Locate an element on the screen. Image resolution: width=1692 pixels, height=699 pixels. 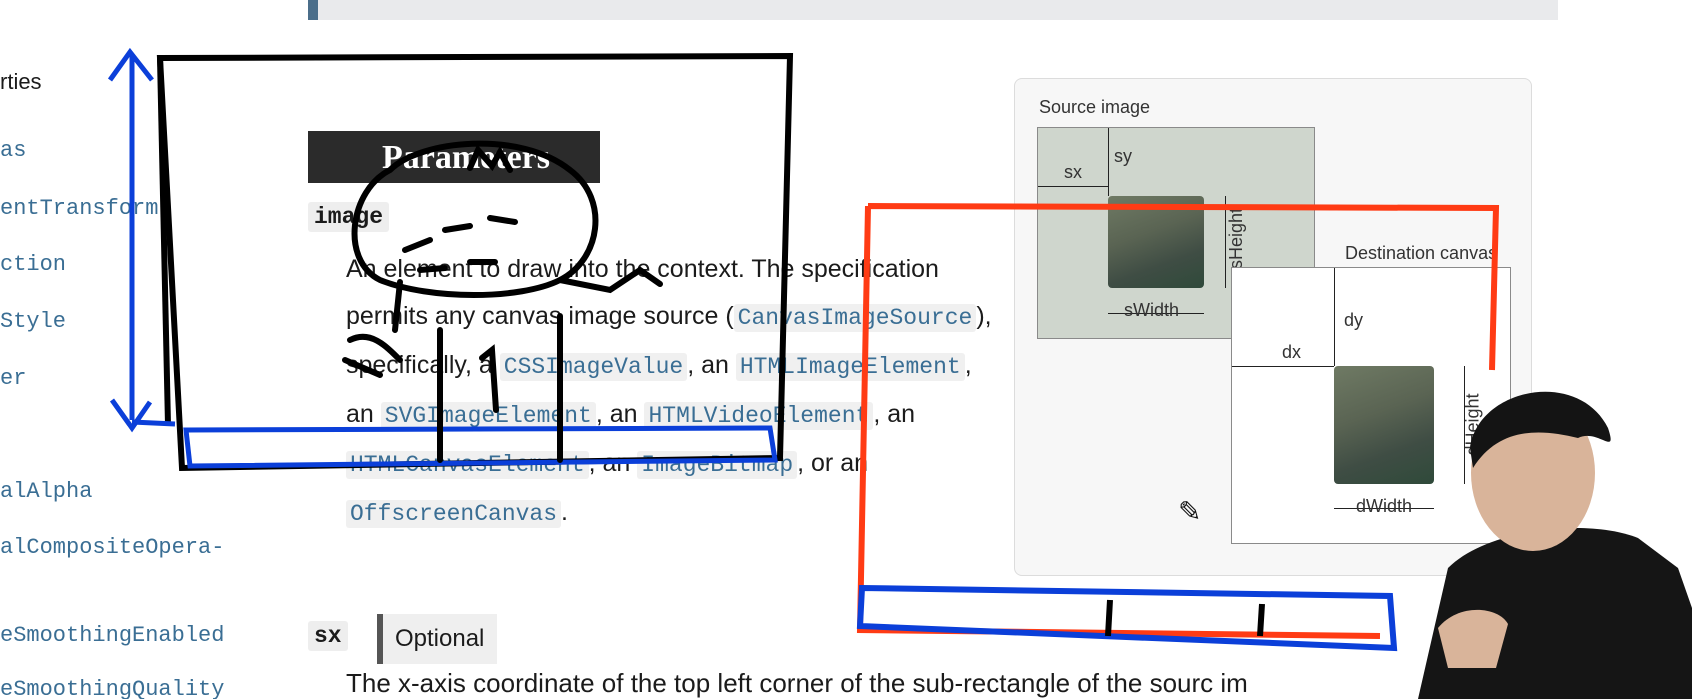
black-box-edge is located at coordinates (164, 241).